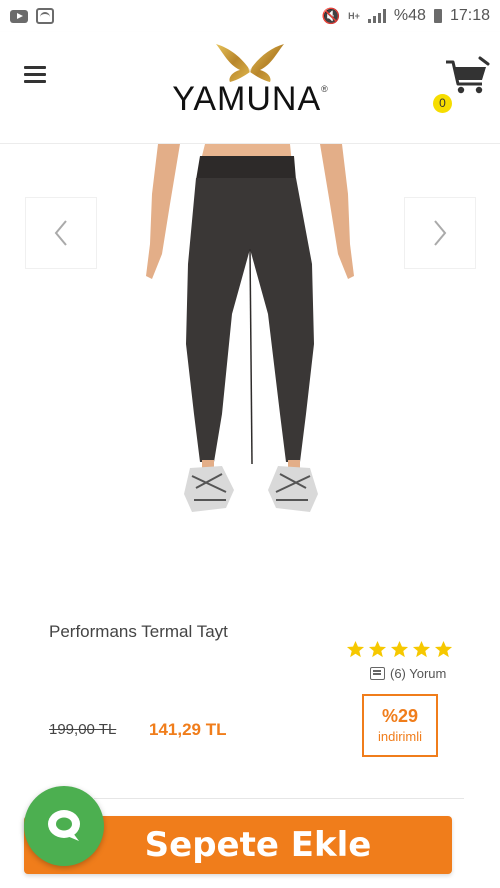 The width and height of the screenshot is (500, 888). Describe the element at coordinates (45, 16) in the screenshot. I see `wifi-notification-icon` at that location.